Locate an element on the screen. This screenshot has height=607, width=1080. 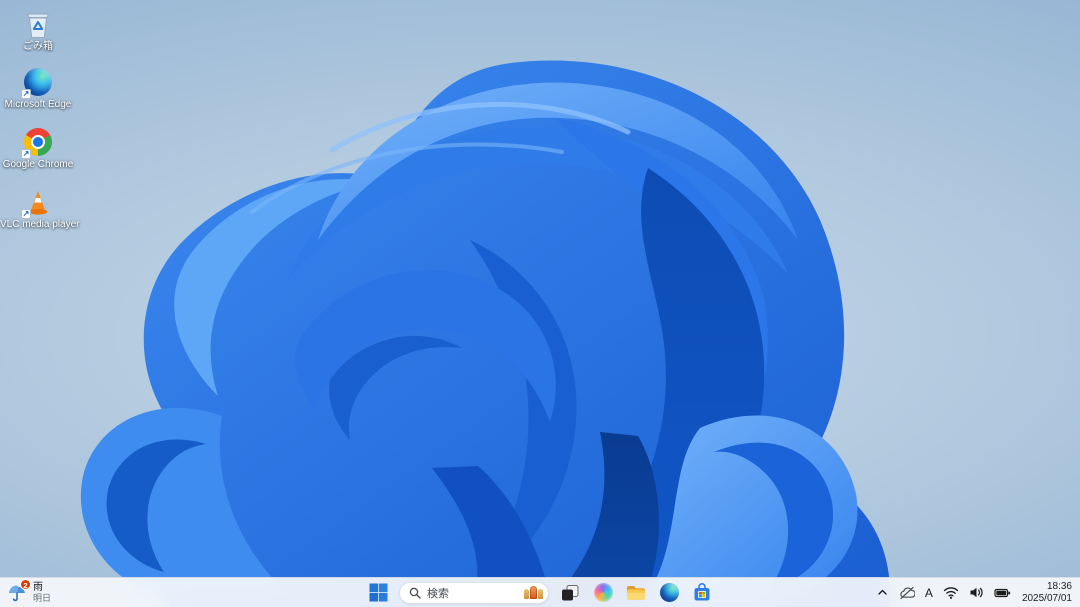
copilot-button is located at coordinates (603, 593).